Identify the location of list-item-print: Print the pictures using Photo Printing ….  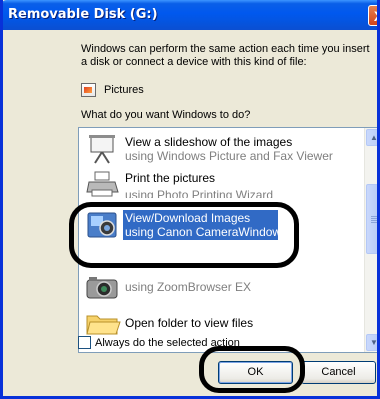
(223, 185).